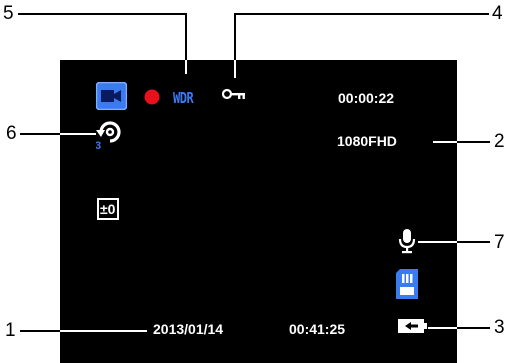  I want to click on recording-dot-icon, so click(152, 97).